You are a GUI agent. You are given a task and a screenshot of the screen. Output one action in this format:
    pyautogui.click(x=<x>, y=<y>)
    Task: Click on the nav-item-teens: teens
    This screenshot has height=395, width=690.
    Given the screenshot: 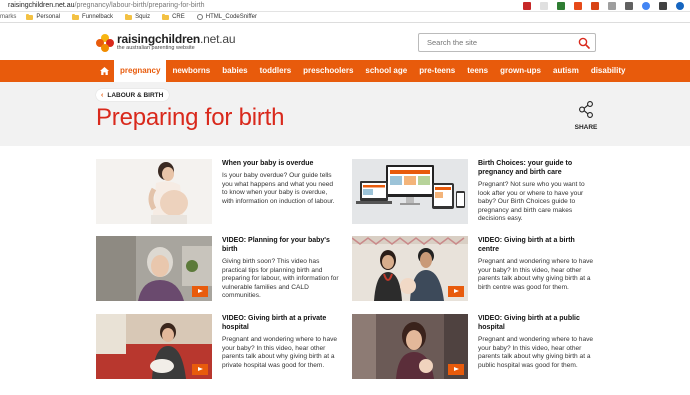 What is the action you would take?
    pyautogui.click(x=477, y=71)
    